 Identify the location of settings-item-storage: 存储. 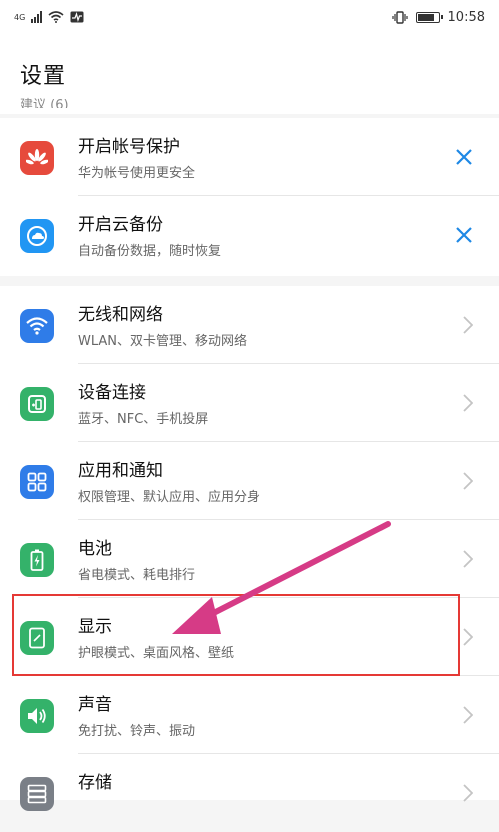
(249, 793).